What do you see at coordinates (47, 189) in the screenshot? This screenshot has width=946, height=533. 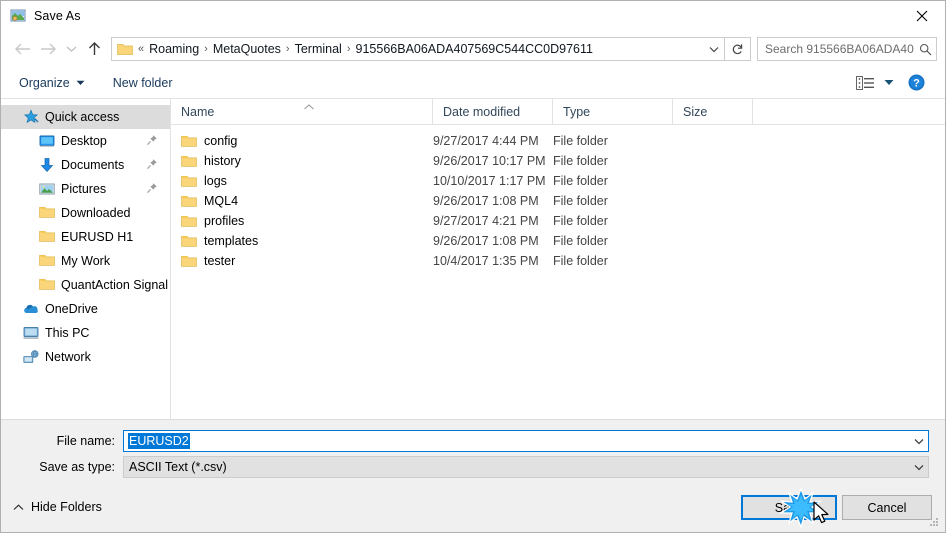 I see `pictures-icon` at bounding box center [47, 189].